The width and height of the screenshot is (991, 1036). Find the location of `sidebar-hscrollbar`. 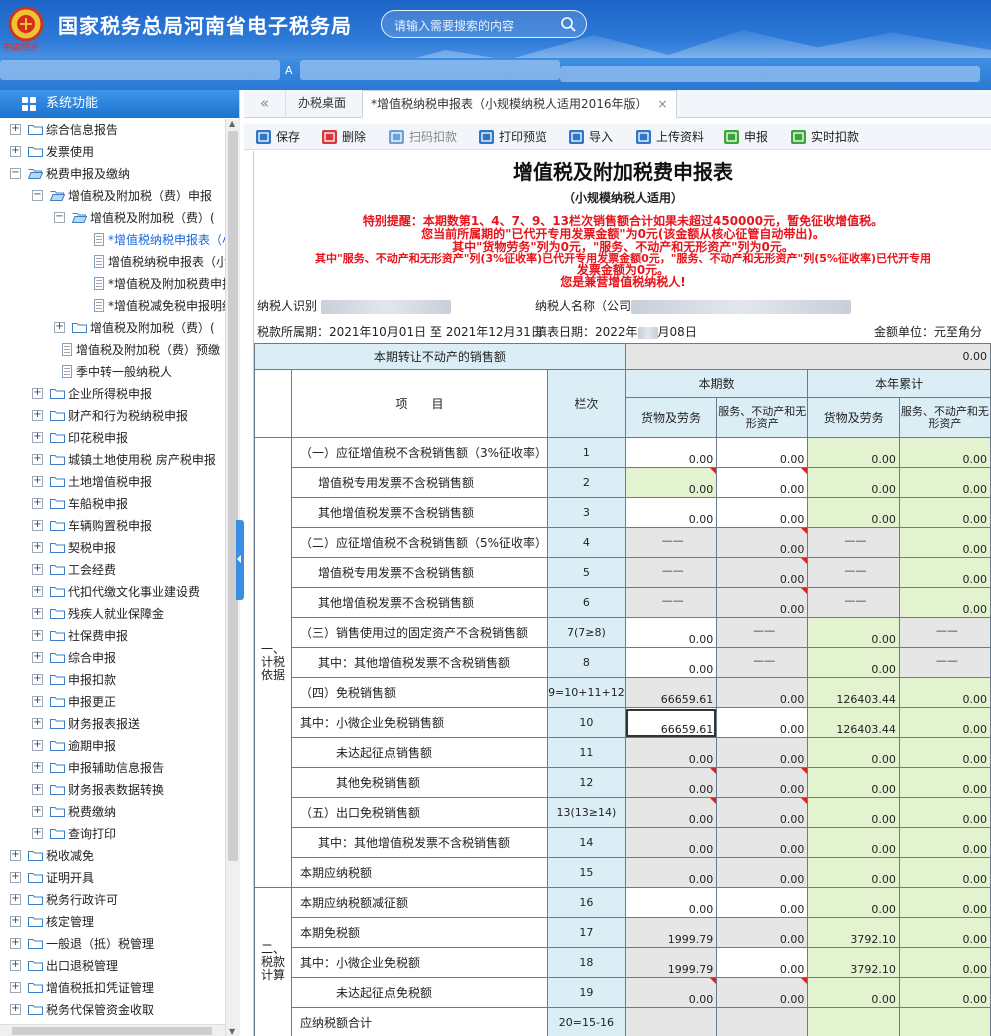

sidebar-hscrollbar is located at coordinates (112, 1030).